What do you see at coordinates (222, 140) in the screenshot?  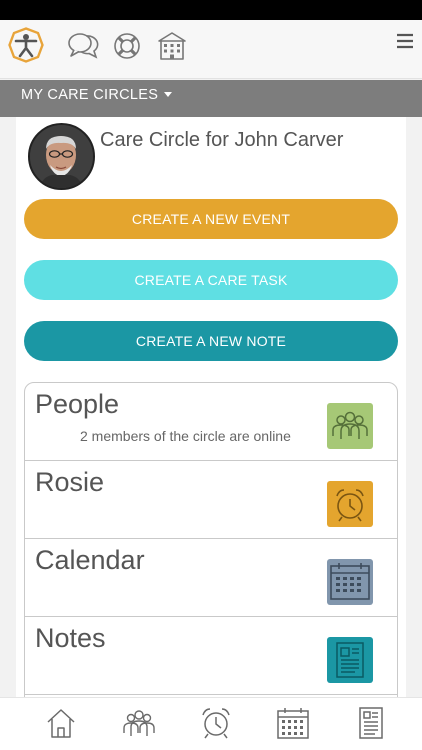 I see `circle-title: Care Circle for John Carver` at bounding box center [222, 140].